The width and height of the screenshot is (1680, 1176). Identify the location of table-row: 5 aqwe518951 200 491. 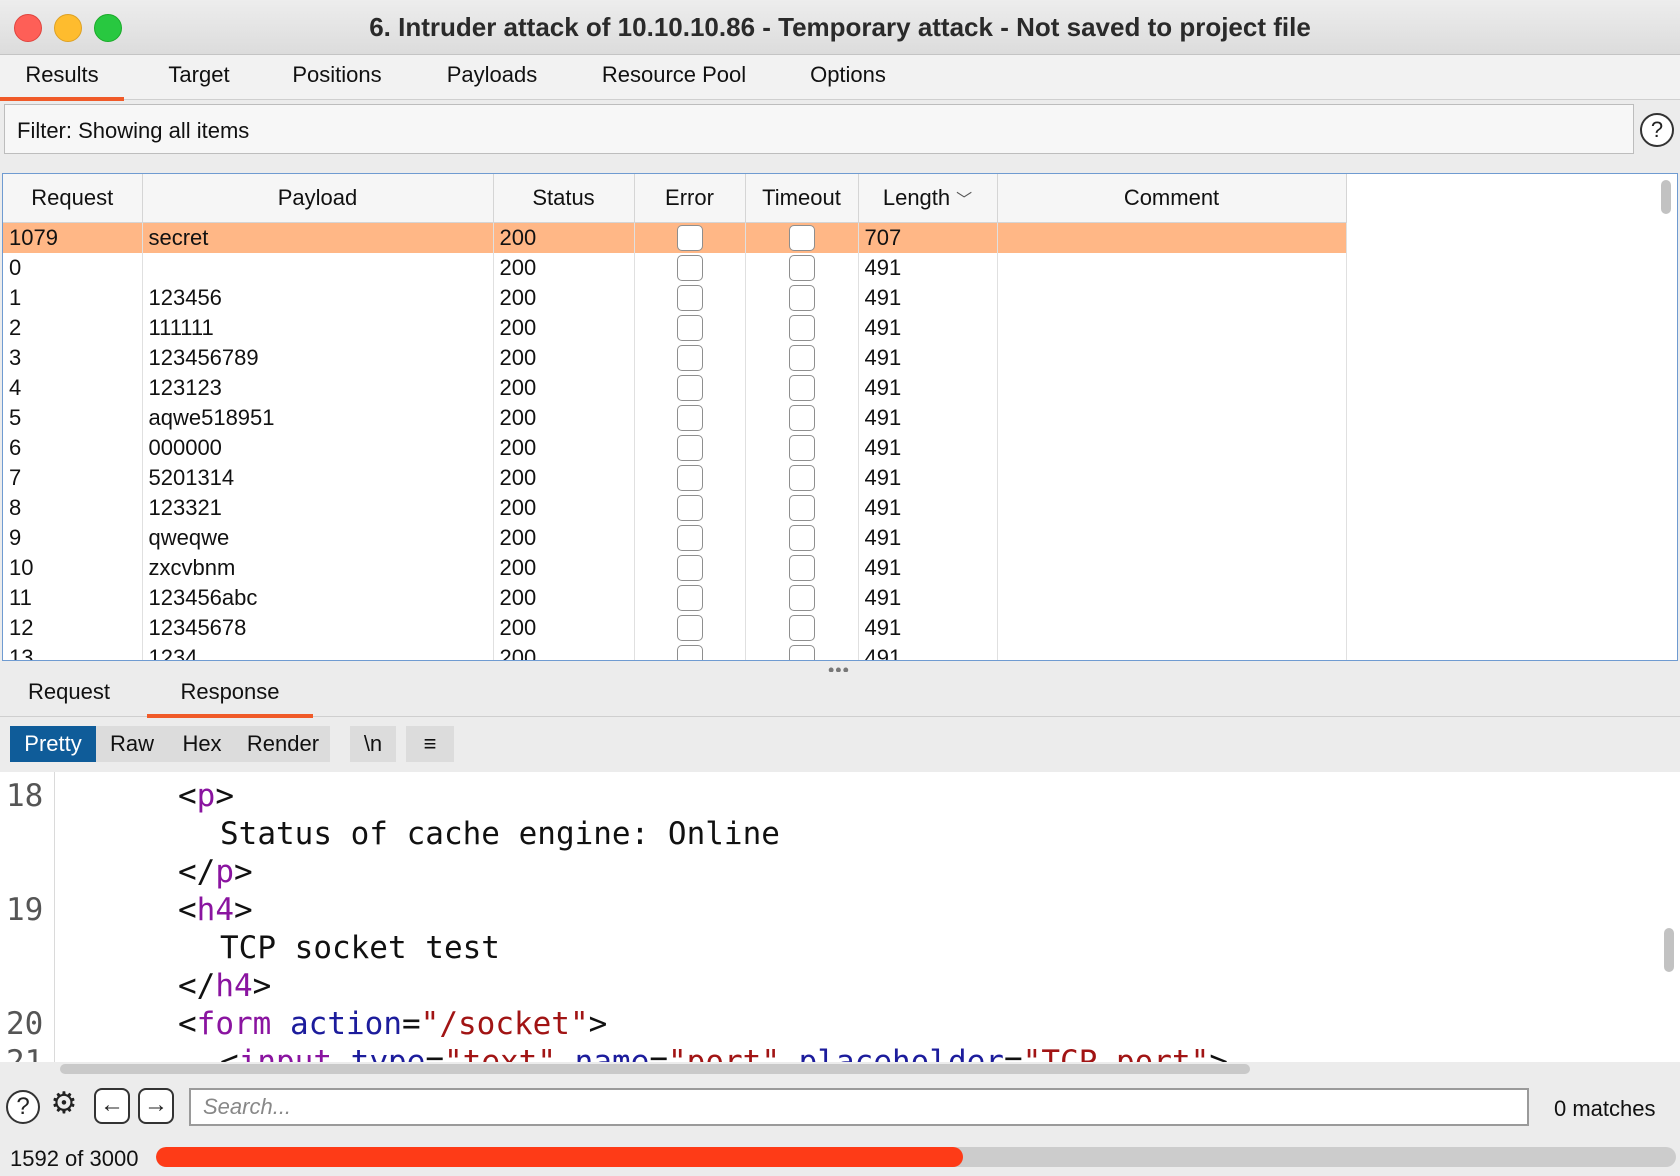
(675, 418).